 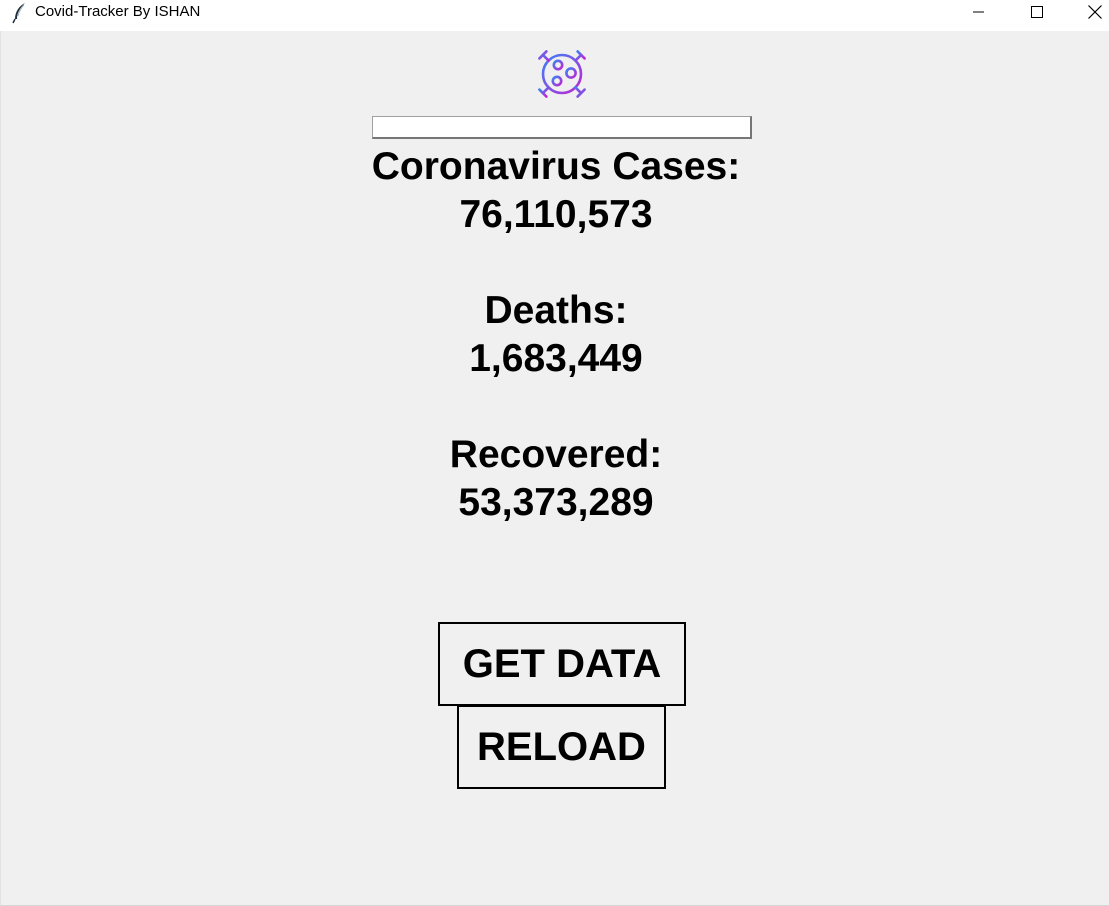 What do you see at coordinates (556, 310) in the screenshot?
I see `deaths-label: Deaths:` at bounding box center [556, 310].